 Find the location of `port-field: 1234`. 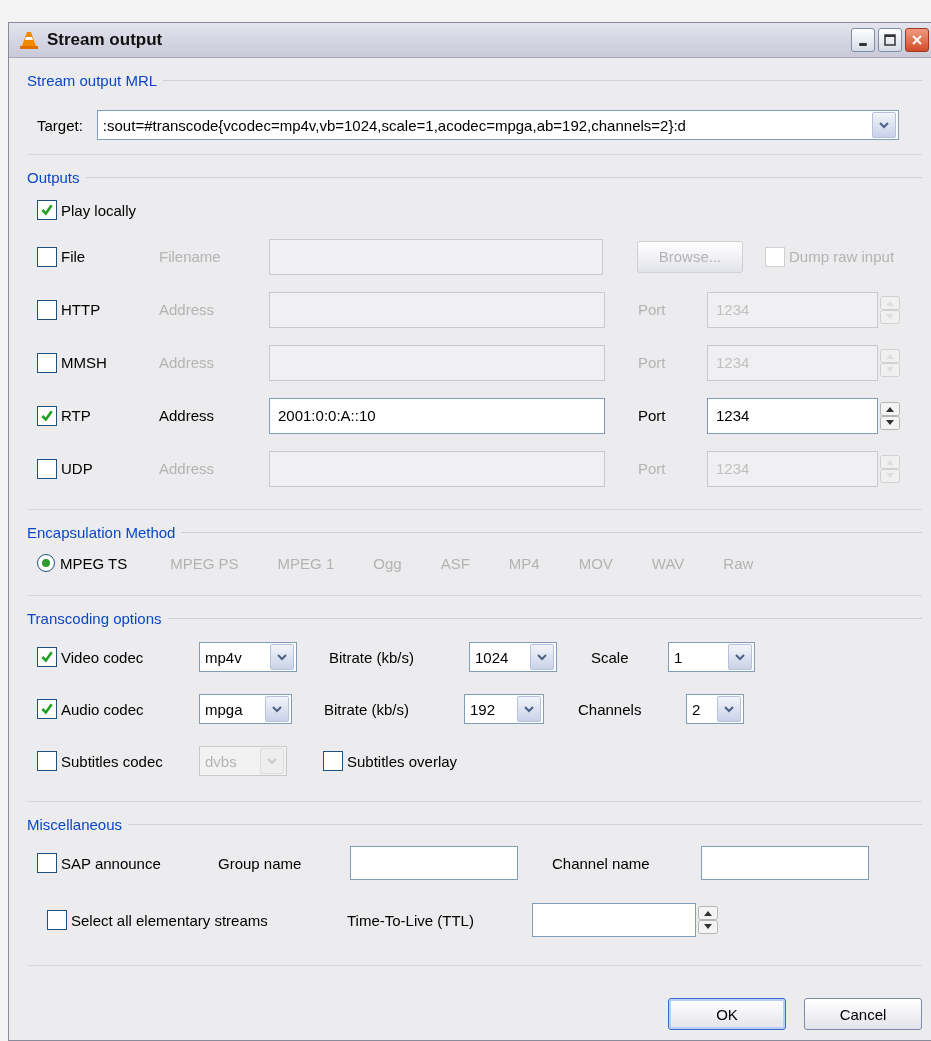

port-field: 1234 is located at coordinates (792, 415).